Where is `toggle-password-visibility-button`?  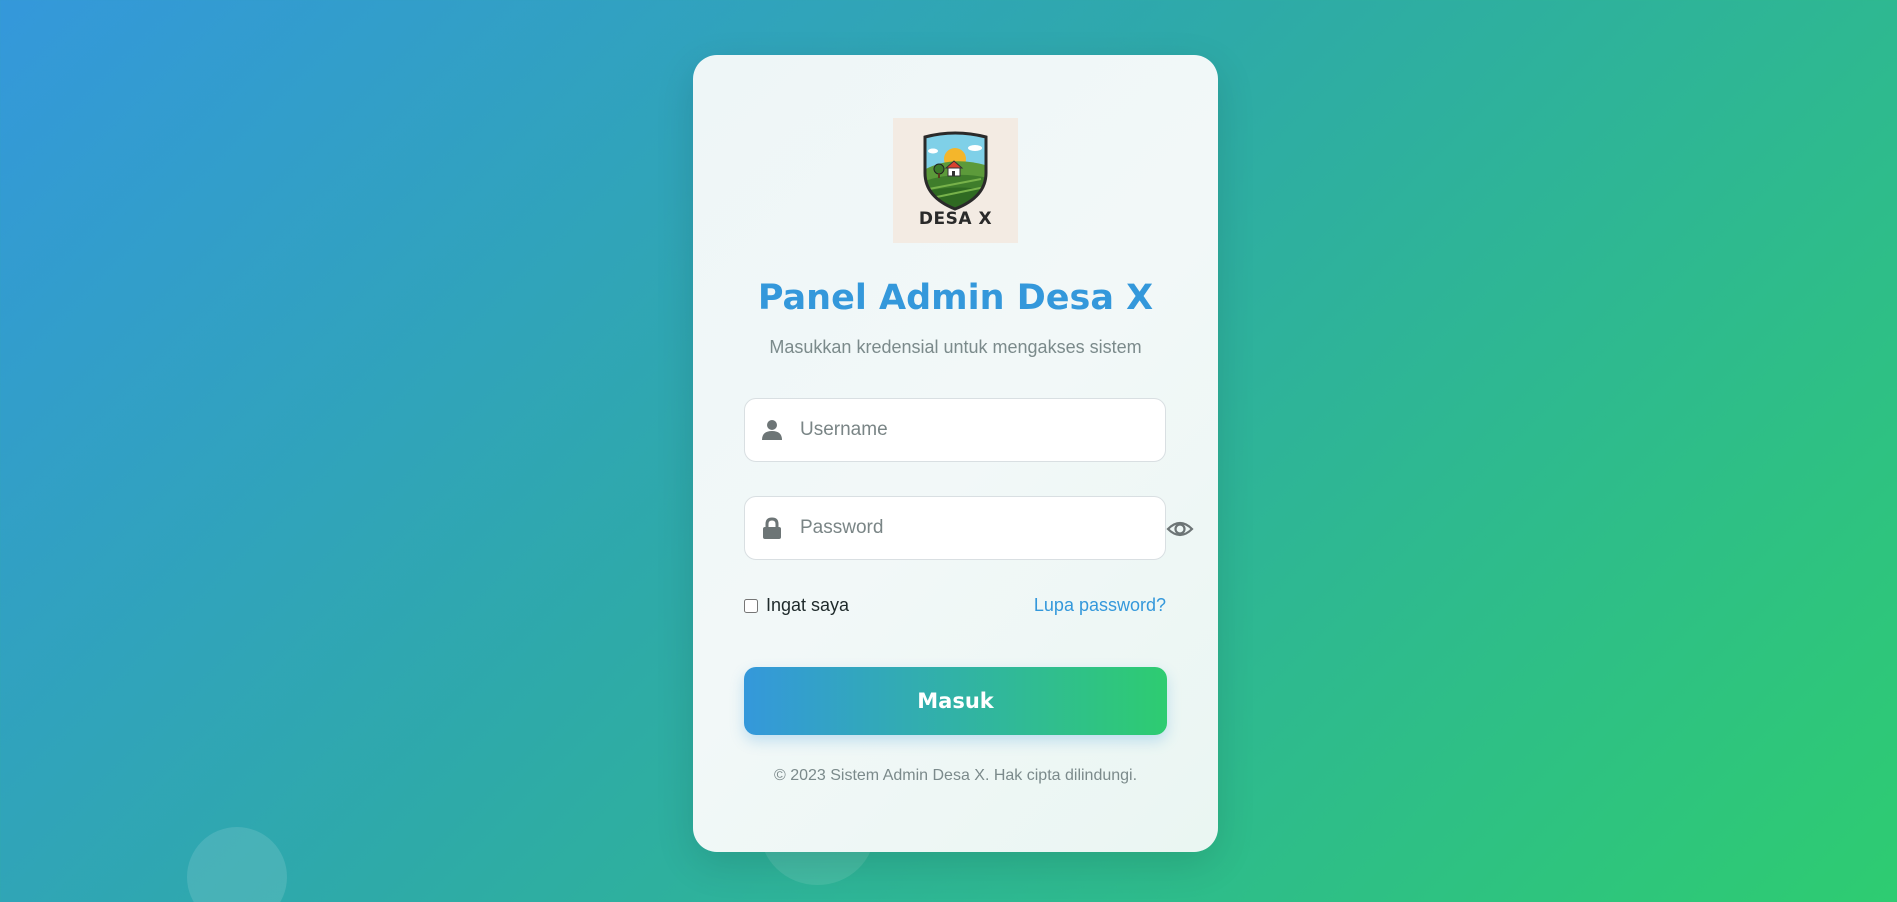
toggle-password-visibility-button is located at coordinates (1180, 529).